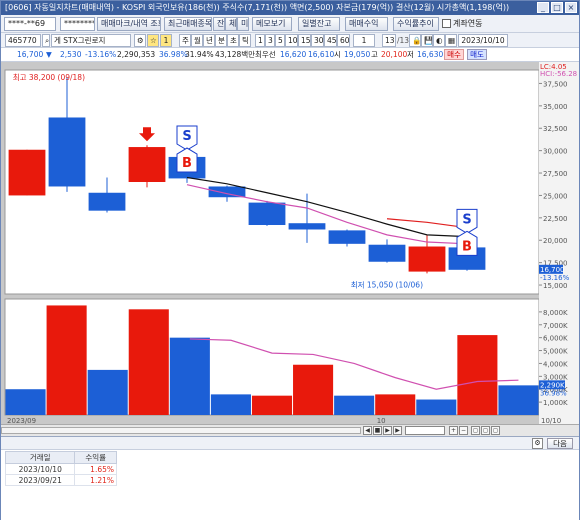  I want to click on page-field: 13, so click(389, 40).